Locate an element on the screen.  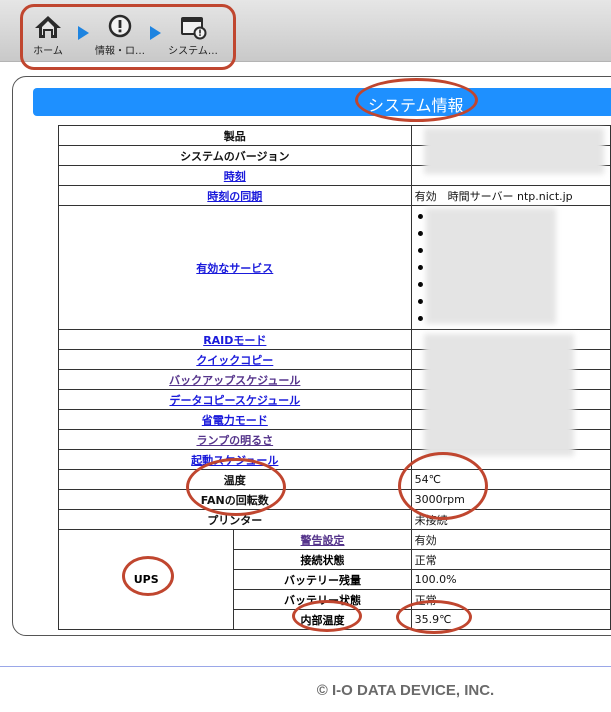
ups-battery-status-label: バッテリー状態 is located at coordinates (322, 599).